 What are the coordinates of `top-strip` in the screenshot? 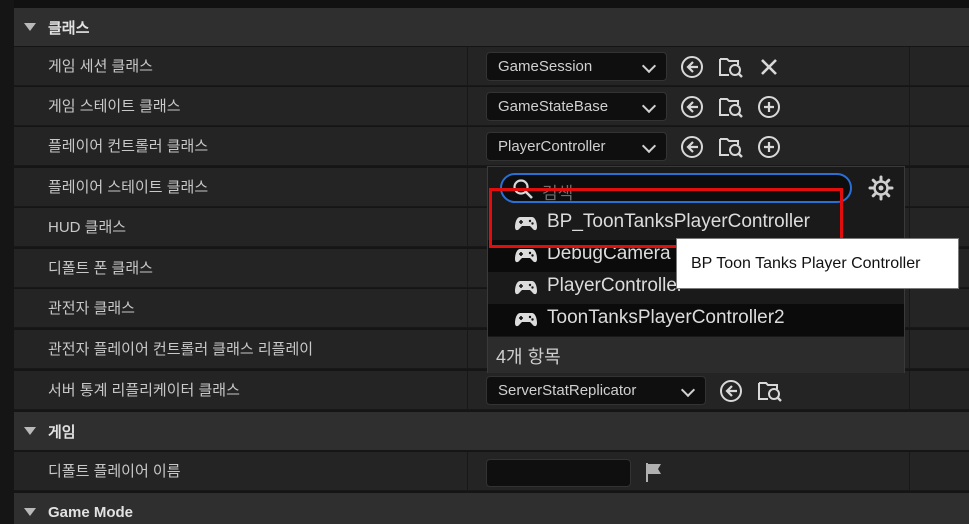 It's located at (491, 4).